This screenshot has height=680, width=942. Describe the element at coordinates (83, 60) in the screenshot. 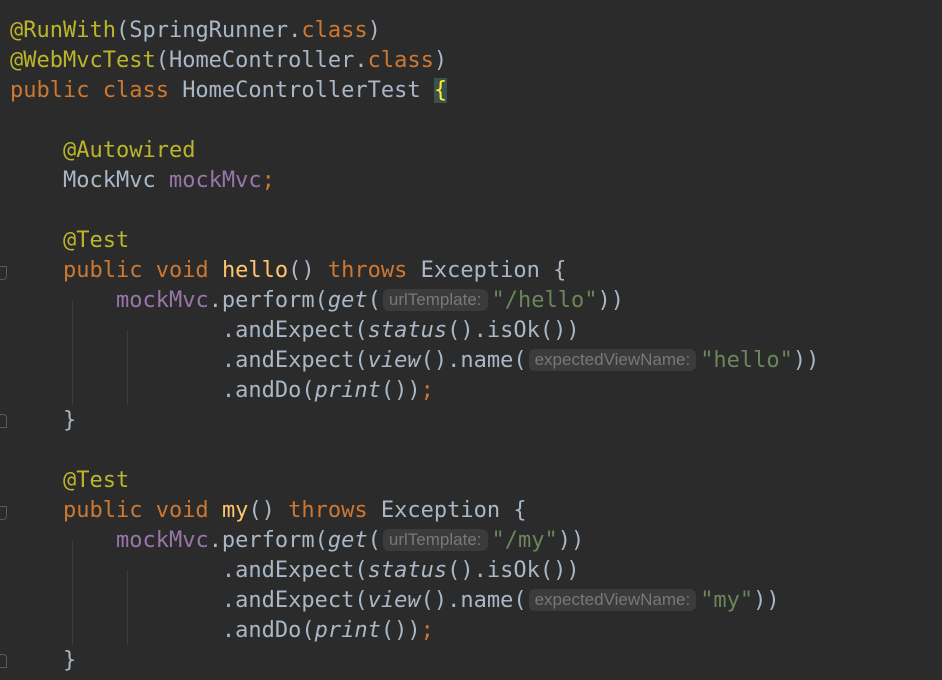

I see `code-token: @WebMvcTest` at that location.